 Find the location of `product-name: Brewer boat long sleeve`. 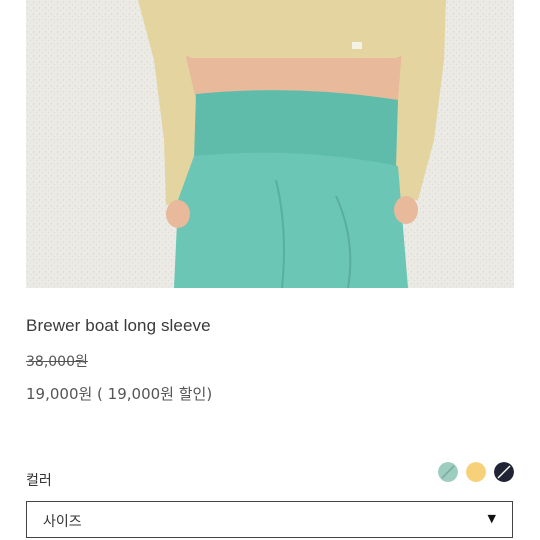

product-name: Brewer boat long sleeve is located at coordinates (118, 325).